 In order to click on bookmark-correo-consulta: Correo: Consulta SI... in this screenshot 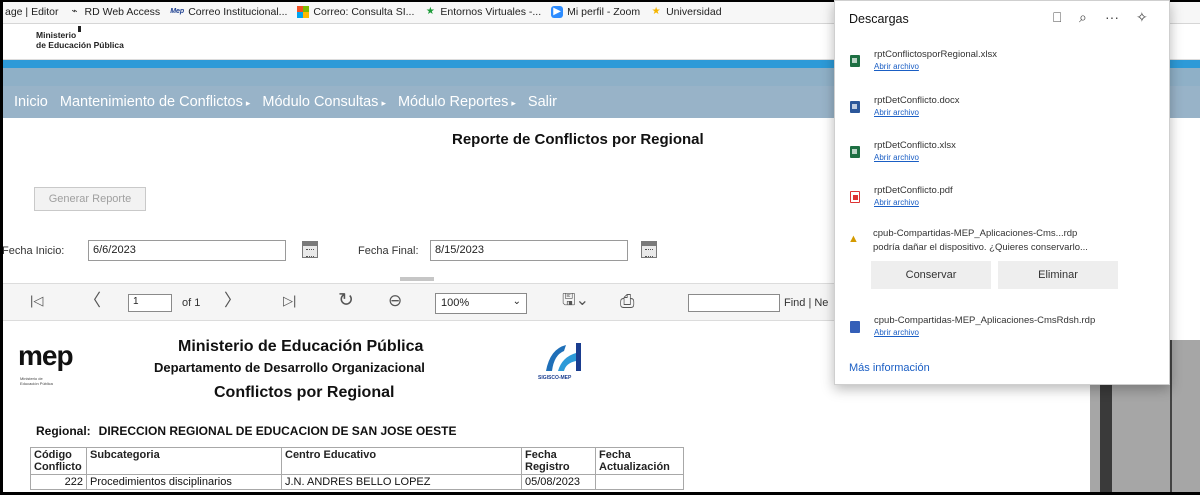, I will do `click(355, 11)`.